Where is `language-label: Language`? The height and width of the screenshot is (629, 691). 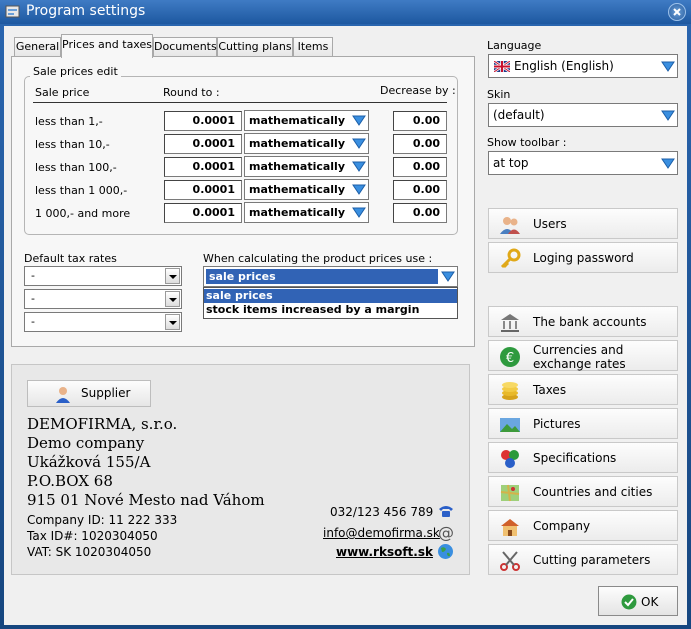
language-label: Language is located at coordinates (514, 45).